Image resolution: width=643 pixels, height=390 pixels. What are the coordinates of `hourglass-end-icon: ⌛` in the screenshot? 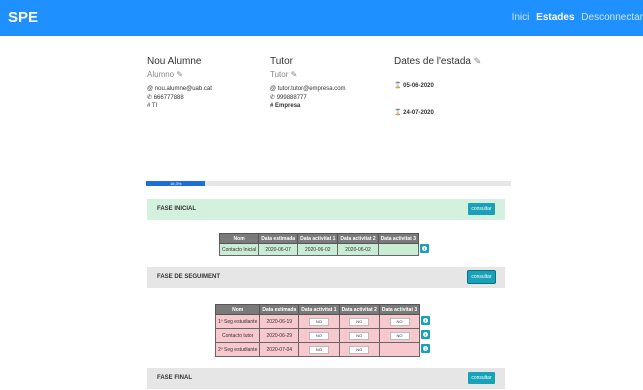 It's located at (398, 113).